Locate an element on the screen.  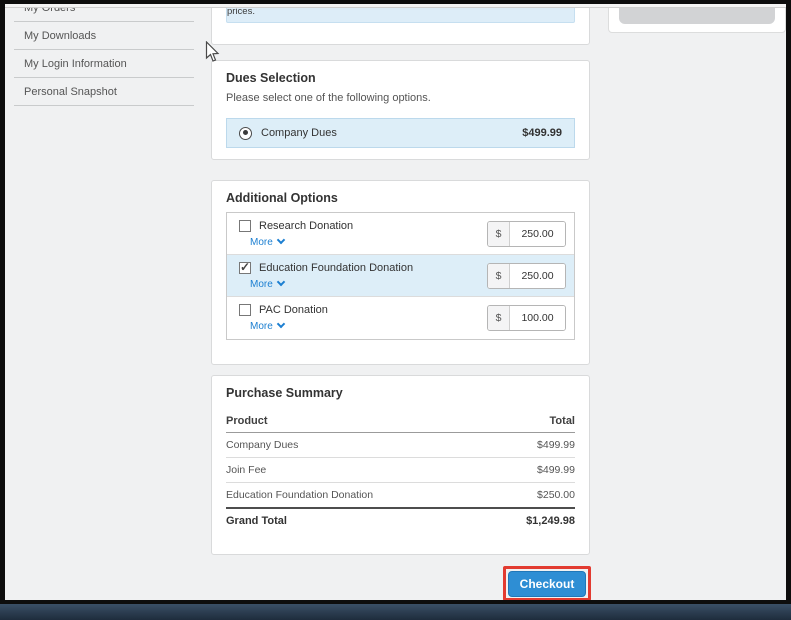
additional-options-title: Additional Options is located at coordinates (282, 198).